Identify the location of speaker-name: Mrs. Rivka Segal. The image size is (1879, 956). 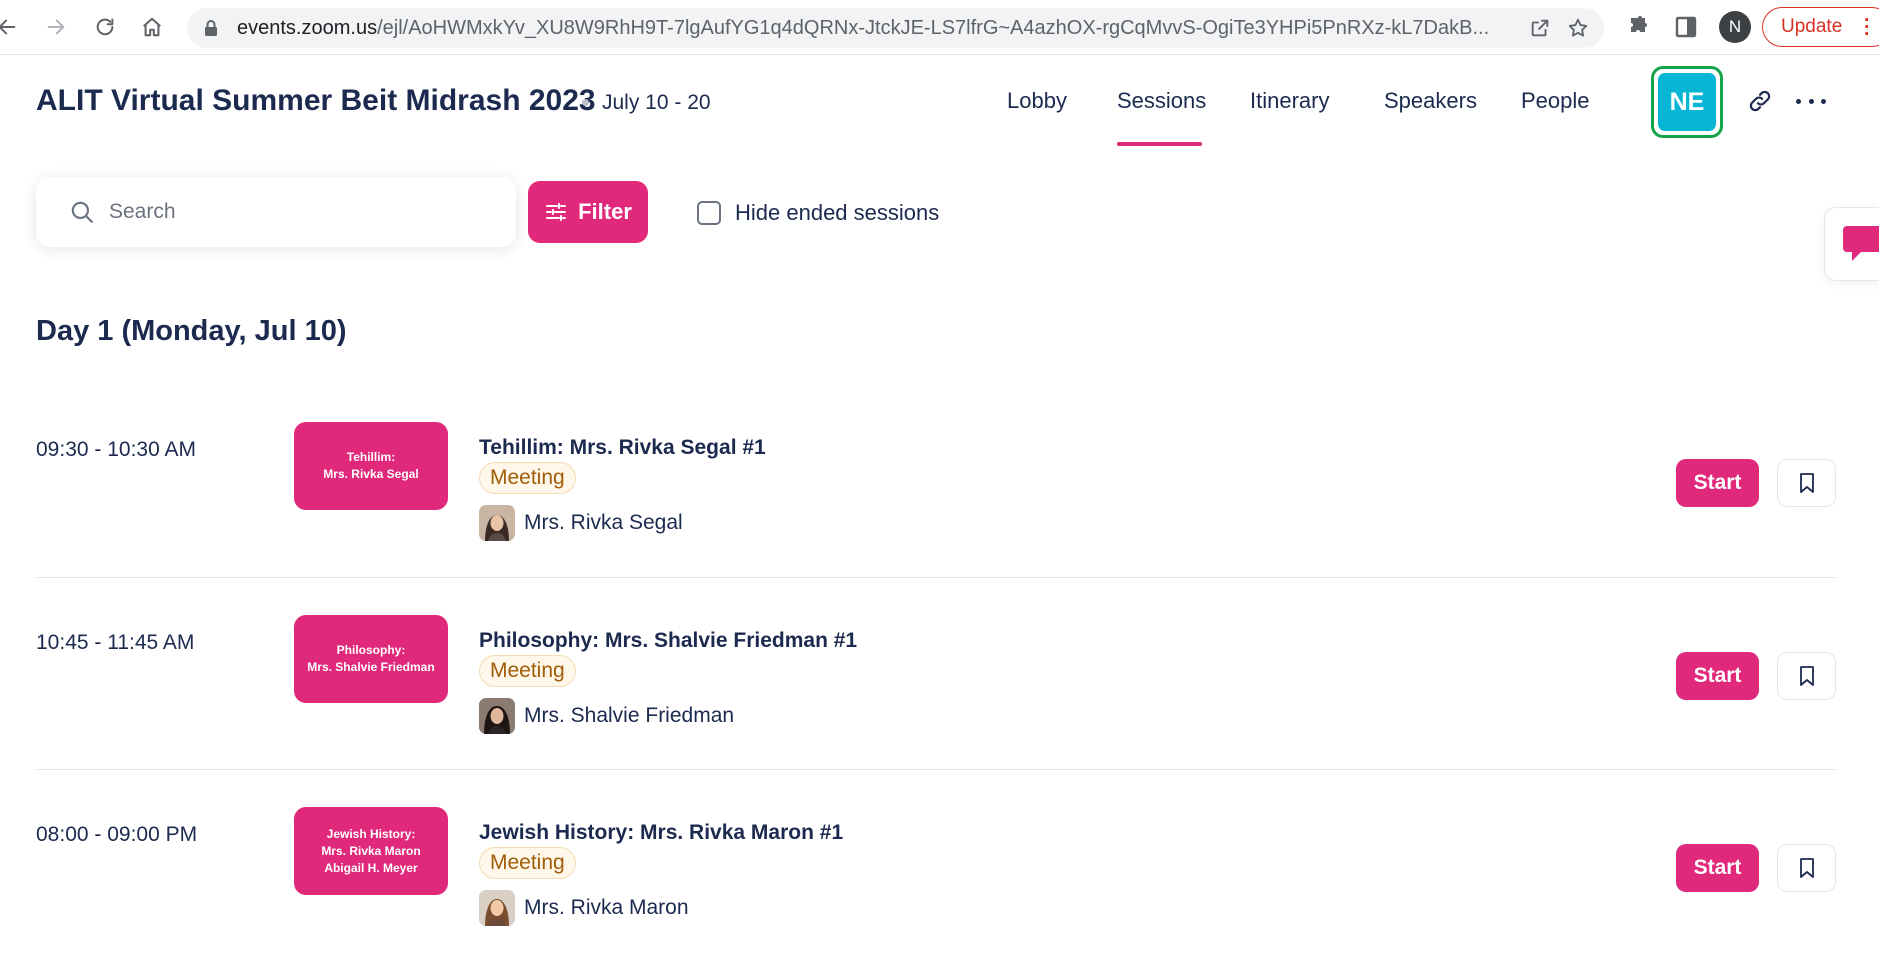
(603, 523).